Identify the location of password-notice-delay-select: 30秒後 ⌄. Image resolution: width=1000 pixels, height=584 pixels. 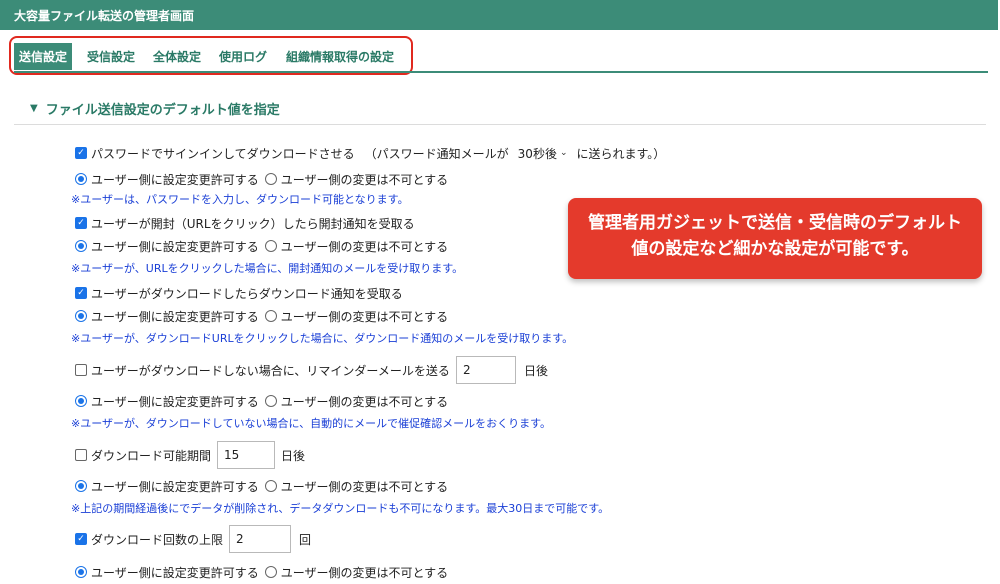
(543, 153).